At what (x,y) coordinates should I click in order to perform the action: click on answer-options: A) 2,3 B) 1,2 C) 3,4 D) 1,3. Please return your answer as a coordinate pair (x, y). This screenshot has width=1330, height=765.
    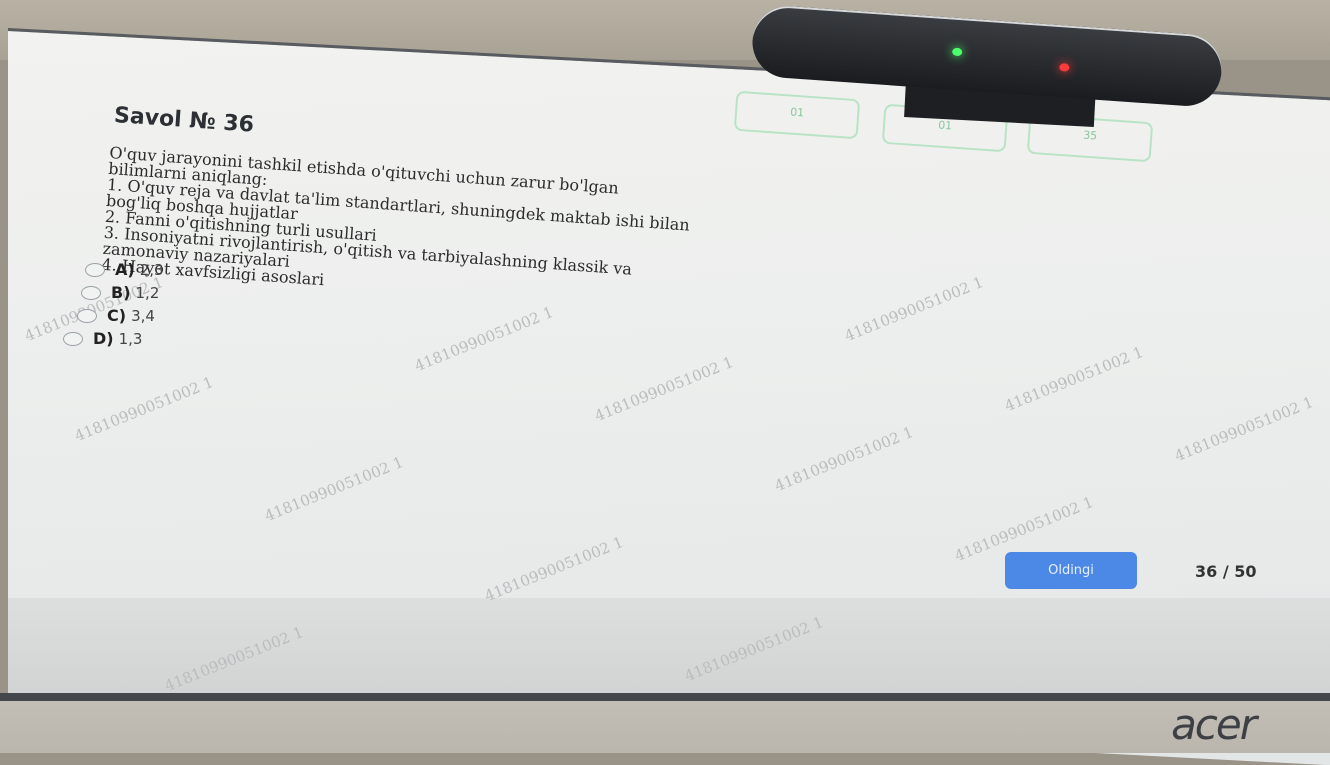
    Looking at the image, I should click on (113, 304).